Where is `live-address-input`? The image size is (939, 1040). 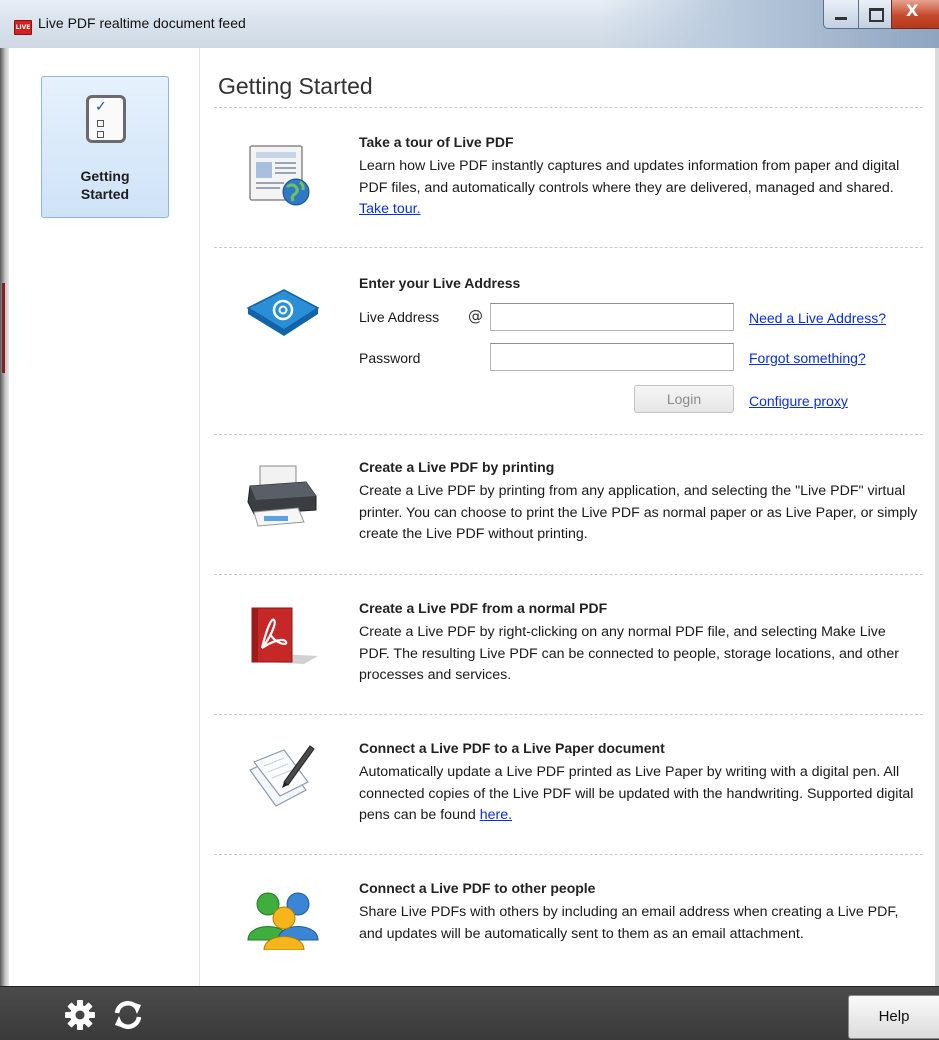
live-address-input is located at coordinates (612, 317).